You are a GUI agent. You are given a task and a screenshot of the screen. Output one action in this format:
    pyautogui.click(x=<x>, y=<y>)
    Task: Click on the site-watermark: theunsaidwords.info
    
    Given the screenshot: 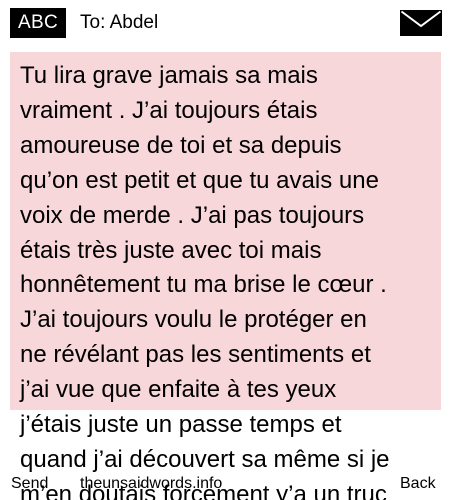 What is the action you would take?
    pyautogui.click(x=151, y=483)
    